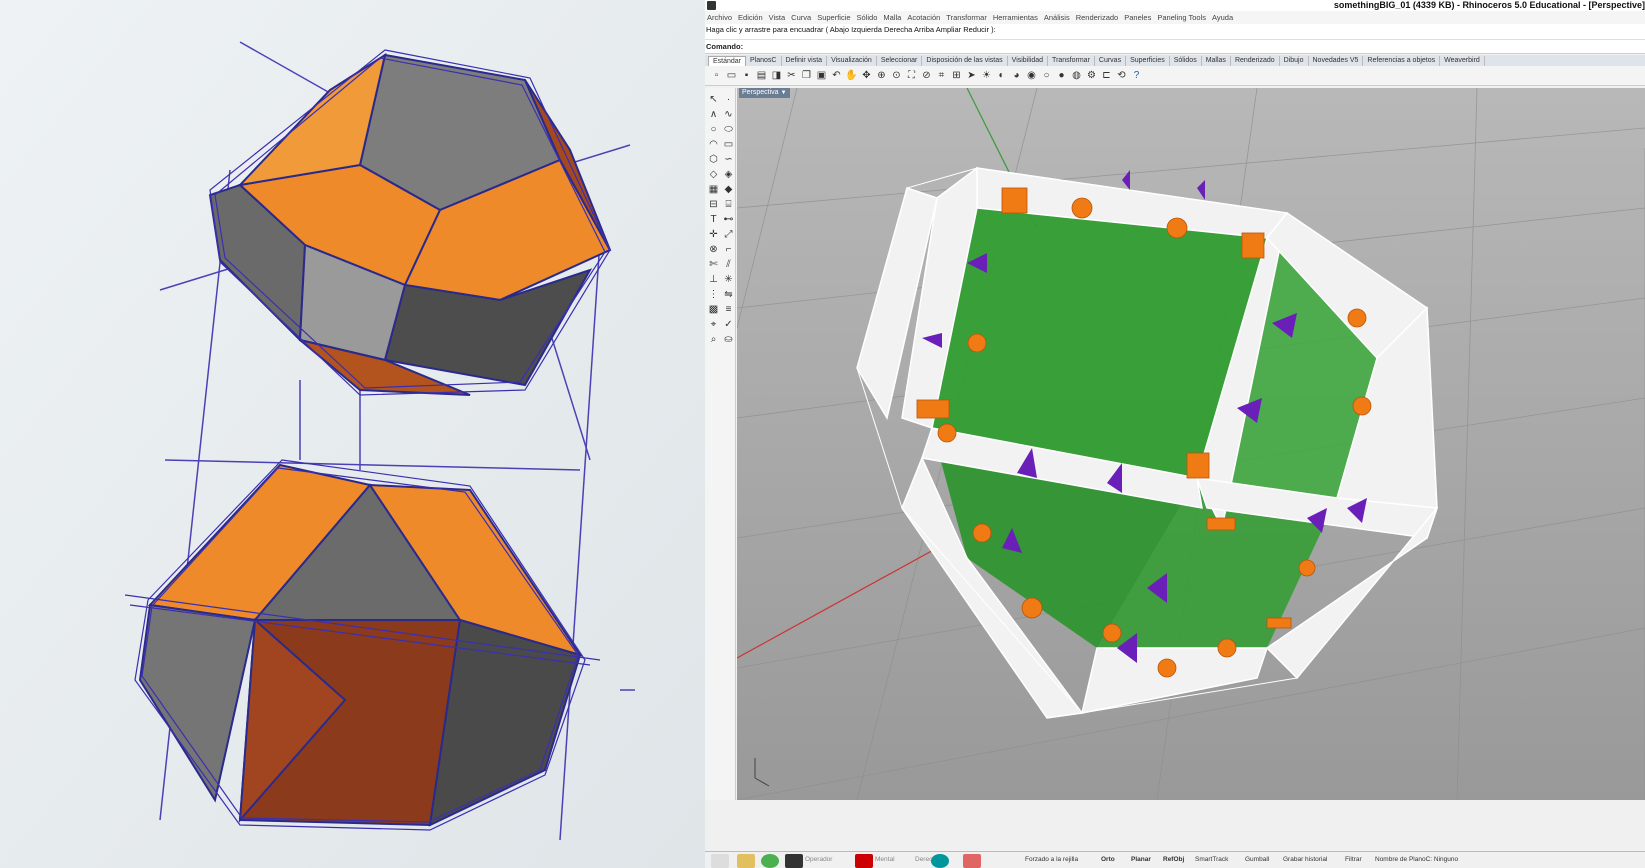 Image resolution: width=1645 pixels, height=868 pixels. Describe the element at coordinates (1001, 75) in the screenshot. I see `shade-icon: ◐` at that location.